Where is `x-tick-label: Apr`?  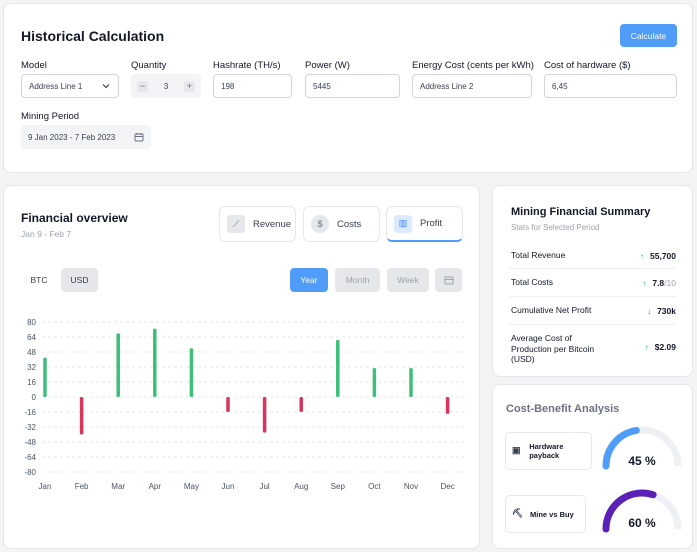 x-tick-label: Apr is located at coordinates (155, 486).